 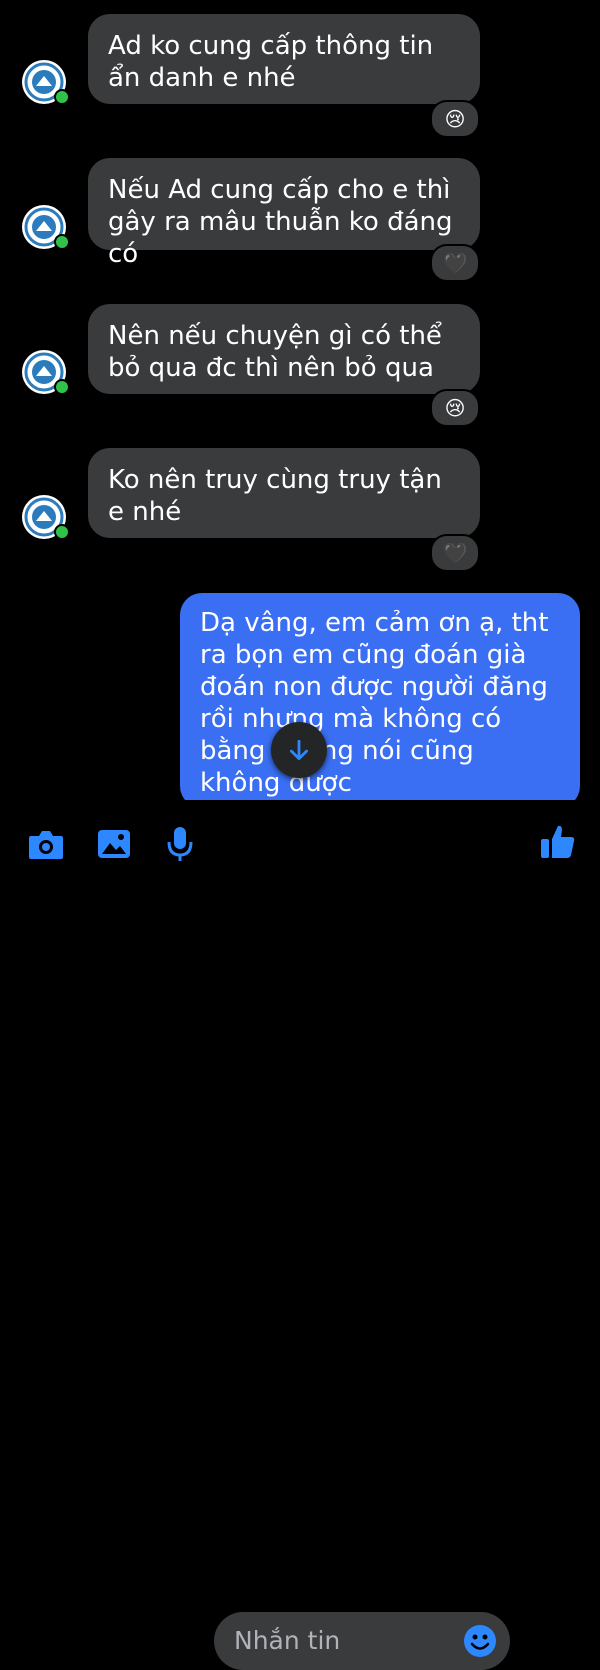 I want to click on camera-button, so click(x=46, y=844).